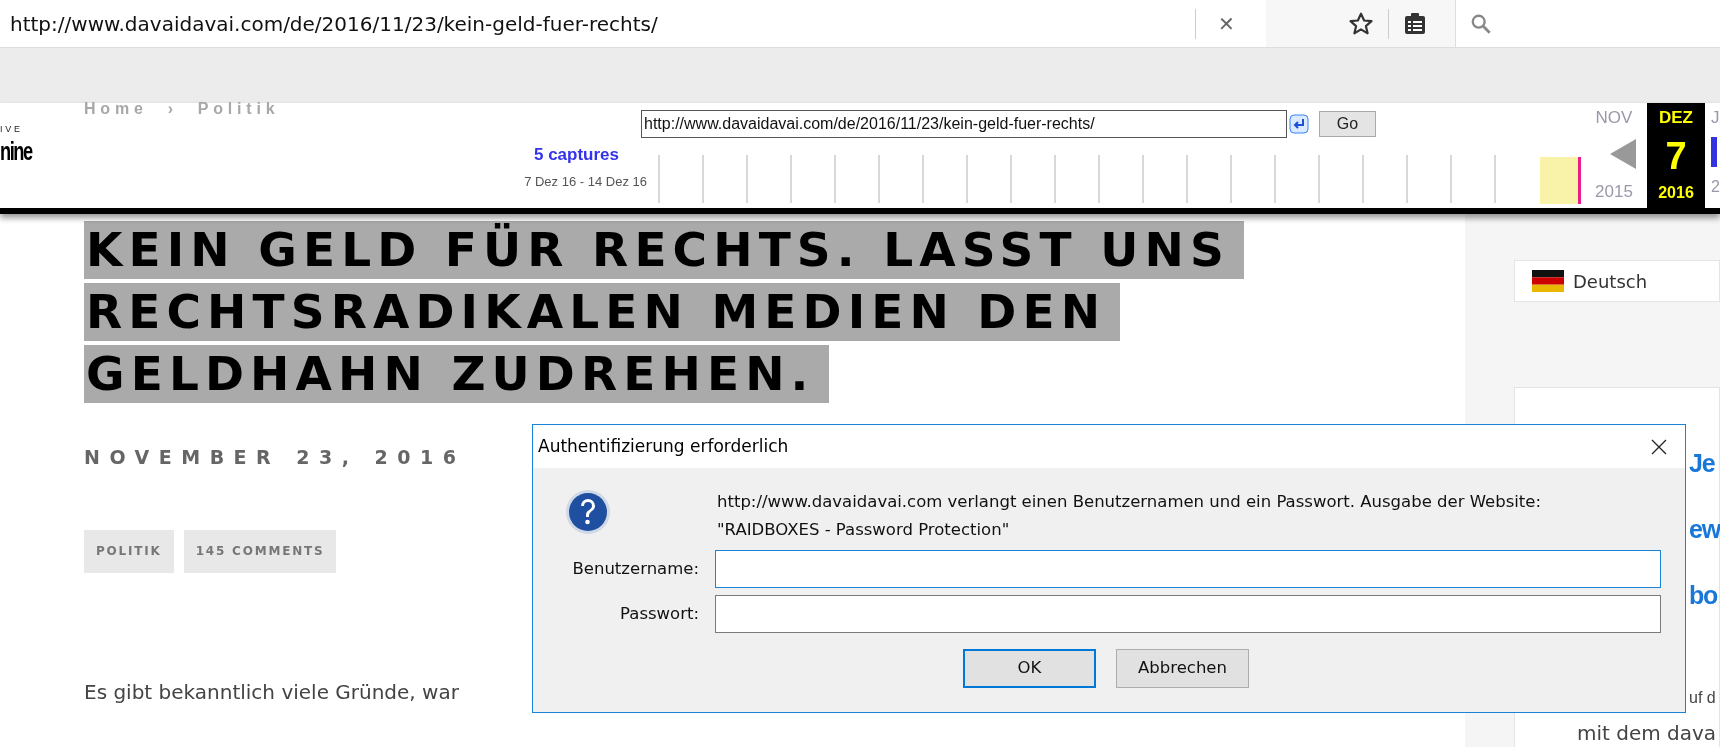 This screenshot has height=747, width=1720. Describe the element at coordinates (1702, 698) in the screenshot. I see `sidebar-text: uf d` at that location.